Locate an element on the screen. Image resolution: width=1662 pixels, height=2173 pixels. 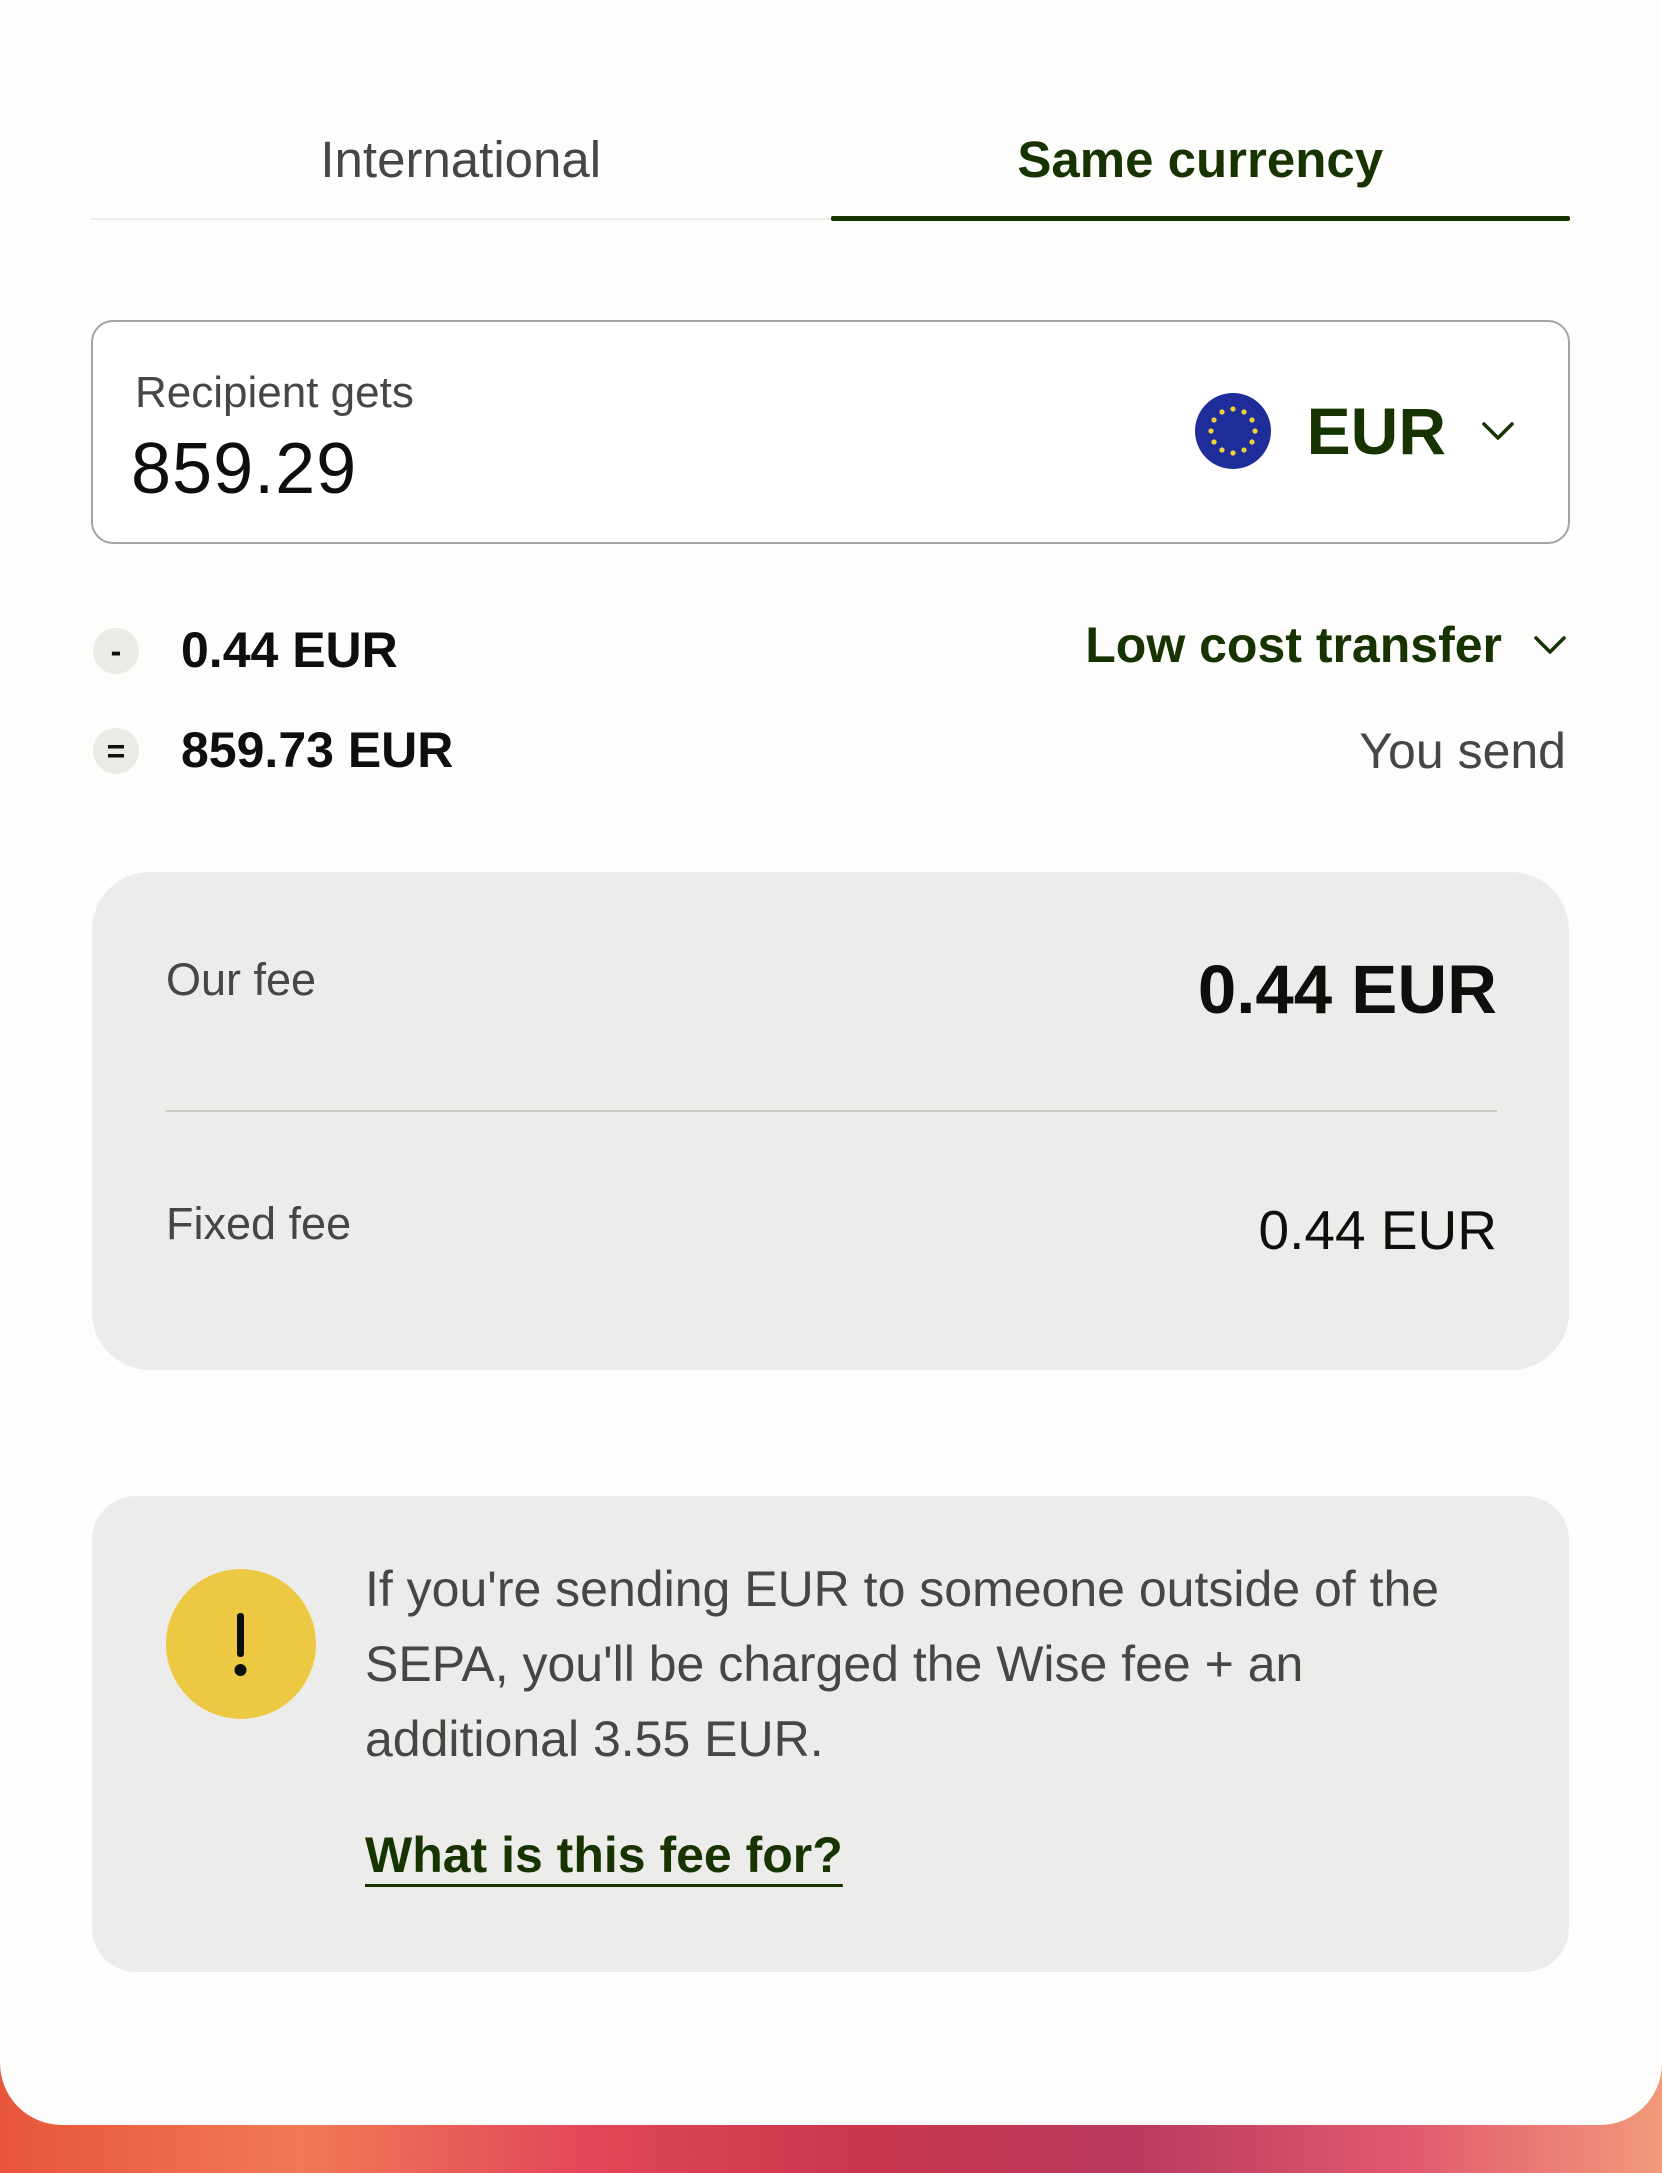
you-send-amount: 859.73 EUR is located at coordinates (317, 750).